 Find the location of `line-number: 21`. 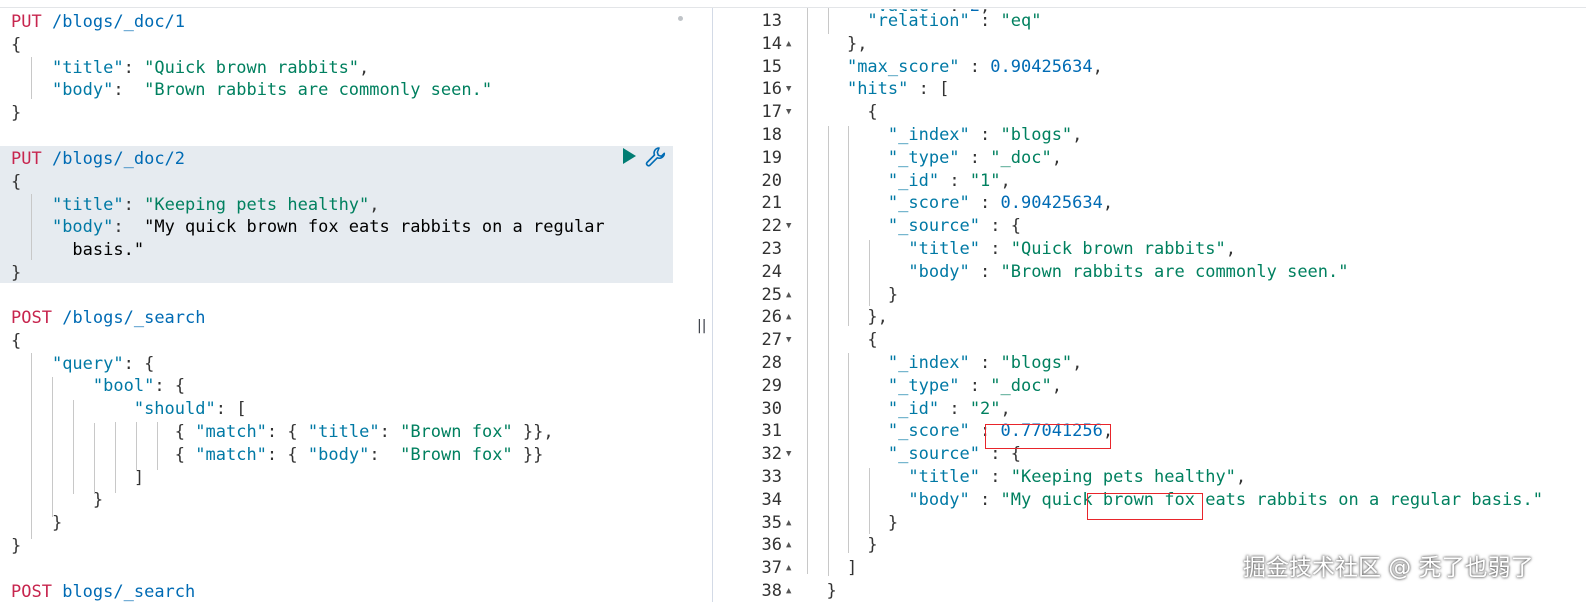

line-number: 21 is located at coordinates (771, 203).